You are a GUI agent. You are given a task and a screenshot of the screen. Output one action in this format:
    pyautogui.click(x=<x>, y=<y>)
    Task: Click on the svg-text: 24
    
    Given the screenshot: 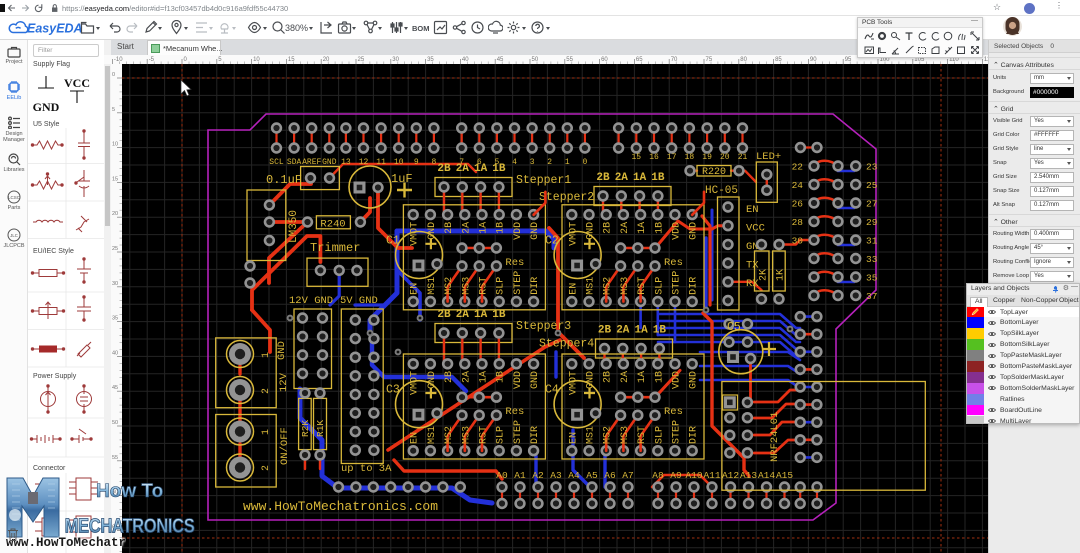 What is the action you would take?
    pyautogui.click(x=798, y=185)
    